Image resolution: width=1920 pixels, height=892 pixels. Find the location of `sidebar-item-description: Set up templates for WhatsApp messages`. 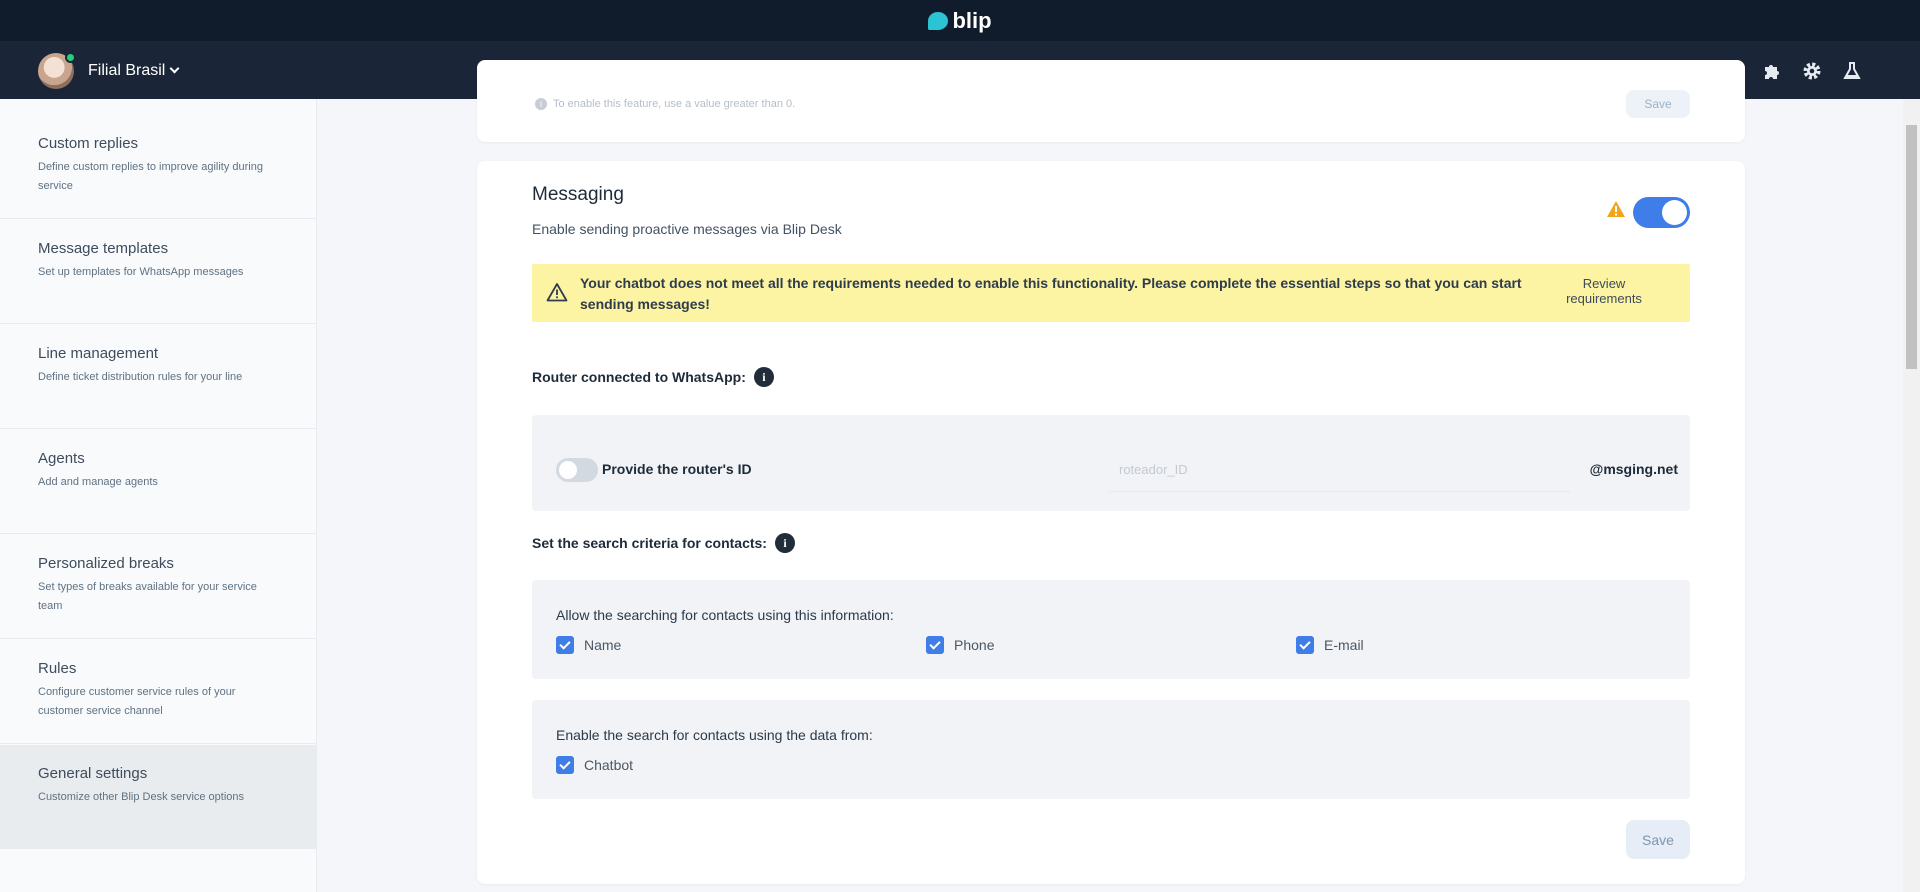

sidebar-item-description: Set up templates for WhatsApp messages is located at coordinates (141, 272).